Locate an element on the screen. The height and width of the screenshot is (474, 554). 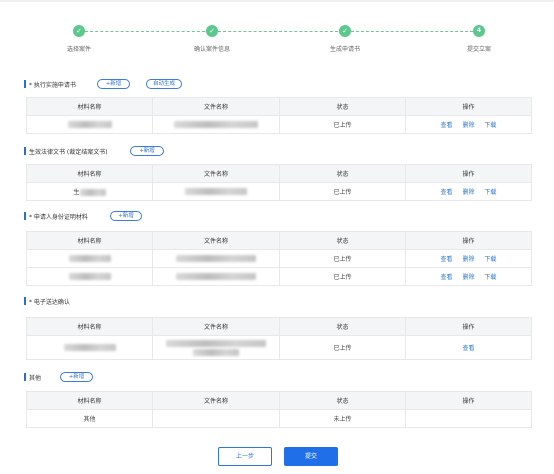
section-title-text: 生效法律文书 (裁定结案文书) is located at coordinates (68, 152).